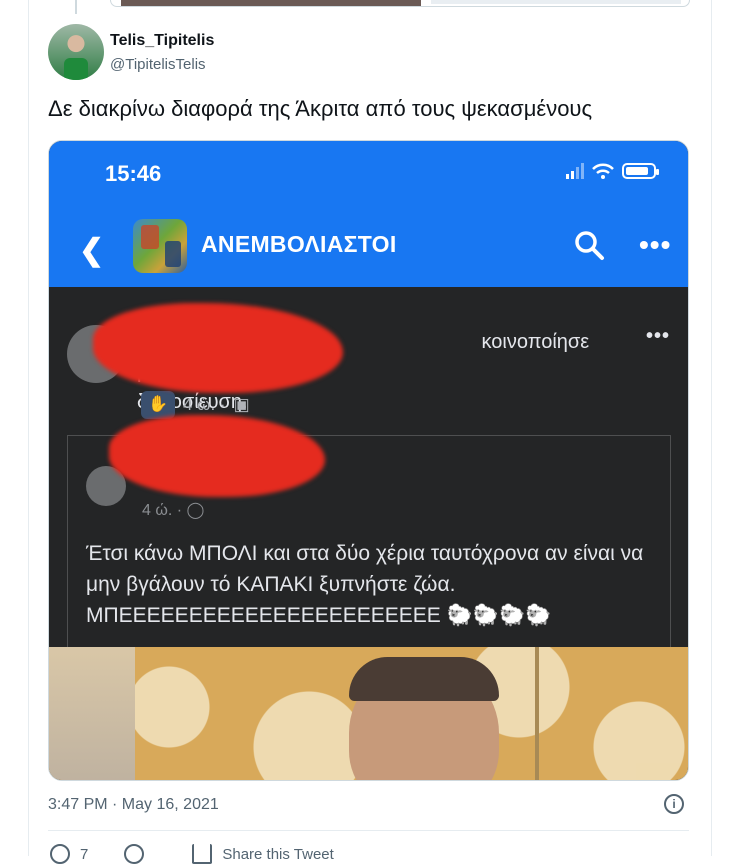  I want to click on inner-time: 4 ώ. ·, so click(162, 510).